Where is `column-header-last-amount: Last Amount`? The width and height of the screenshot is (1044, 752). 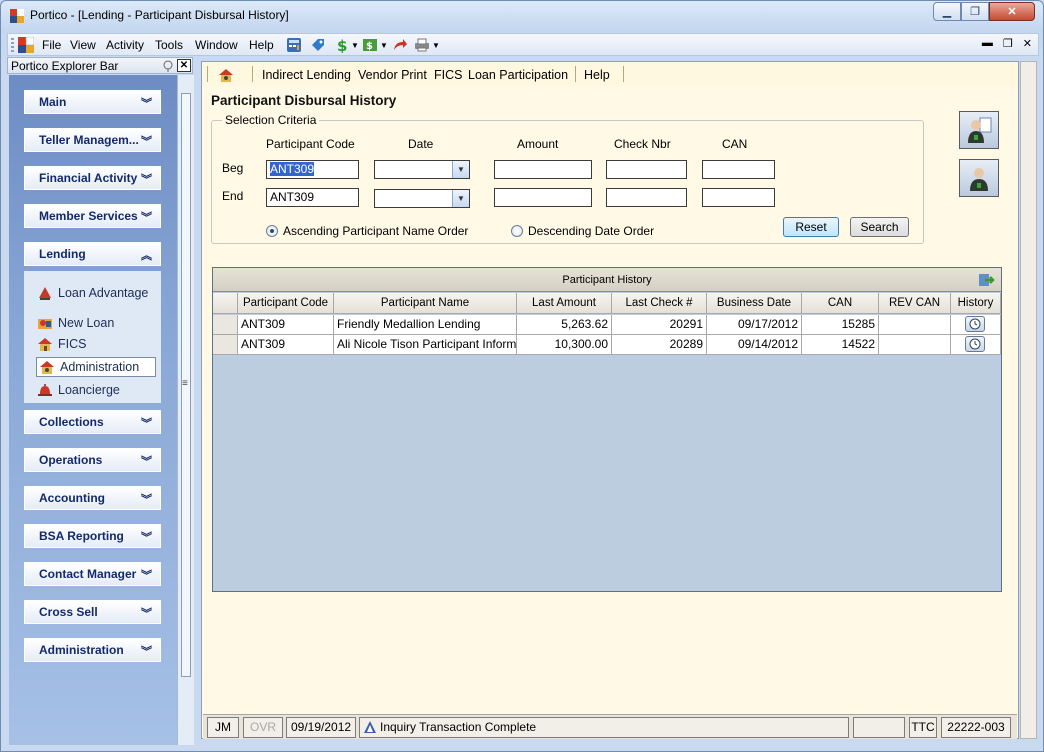 column-header-last-amount: Last Amount is located at coordinates (564, 303).